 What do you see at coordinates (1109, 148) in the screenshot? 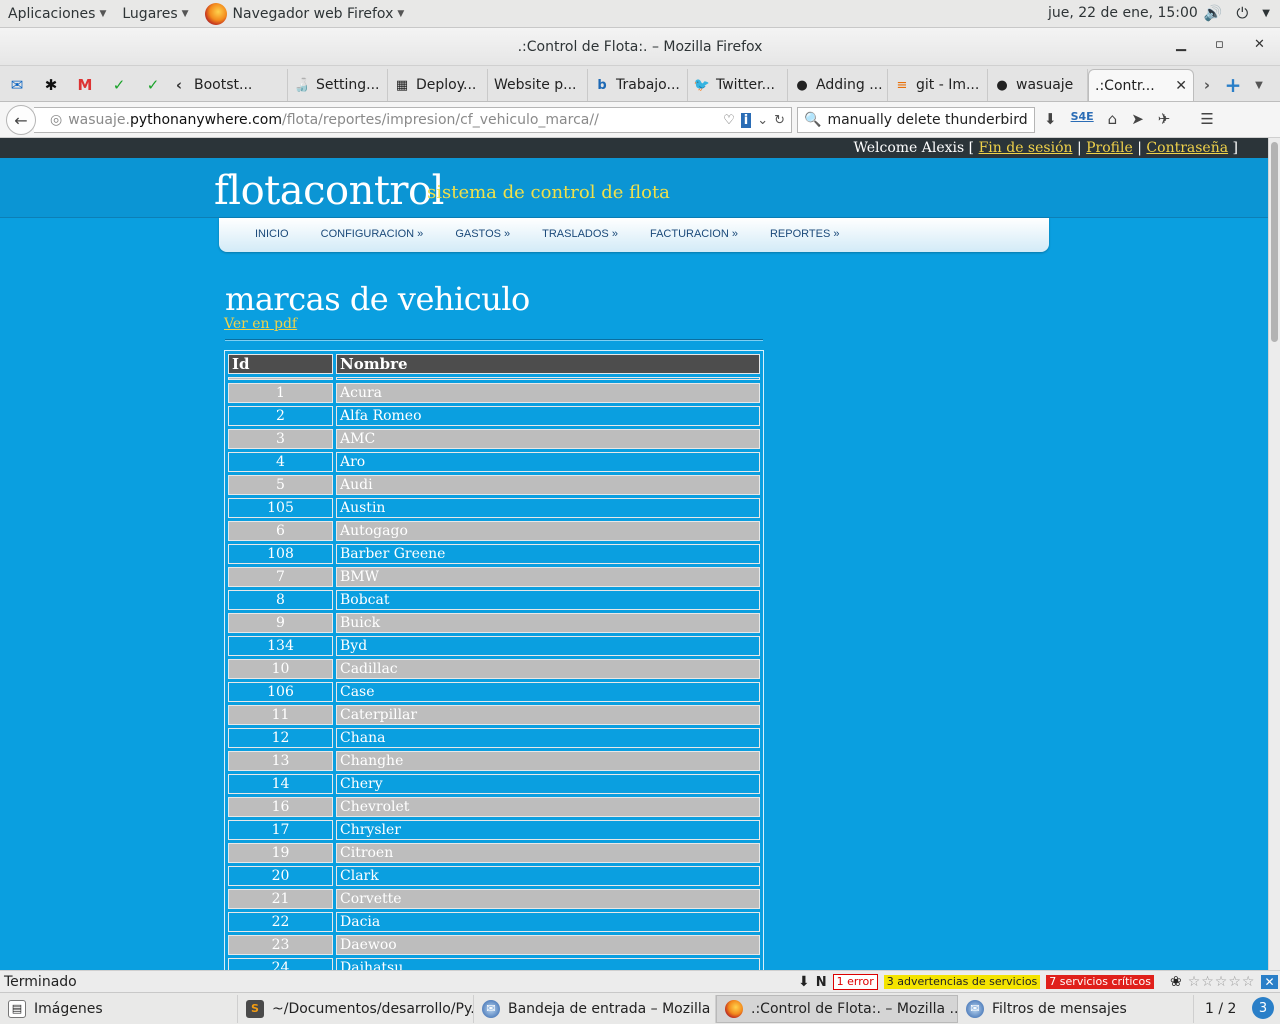
I see `profile-link: Profile` at bounding box center [1109, 148].